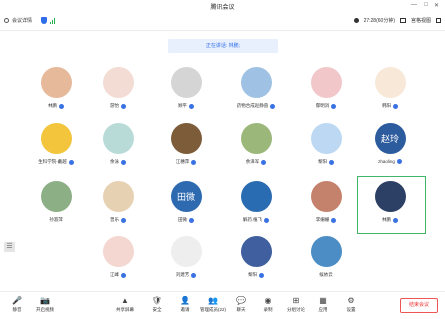 The image size is (445, 319). I want to click on video-button: 📷 开启视频, so click(45, 304).